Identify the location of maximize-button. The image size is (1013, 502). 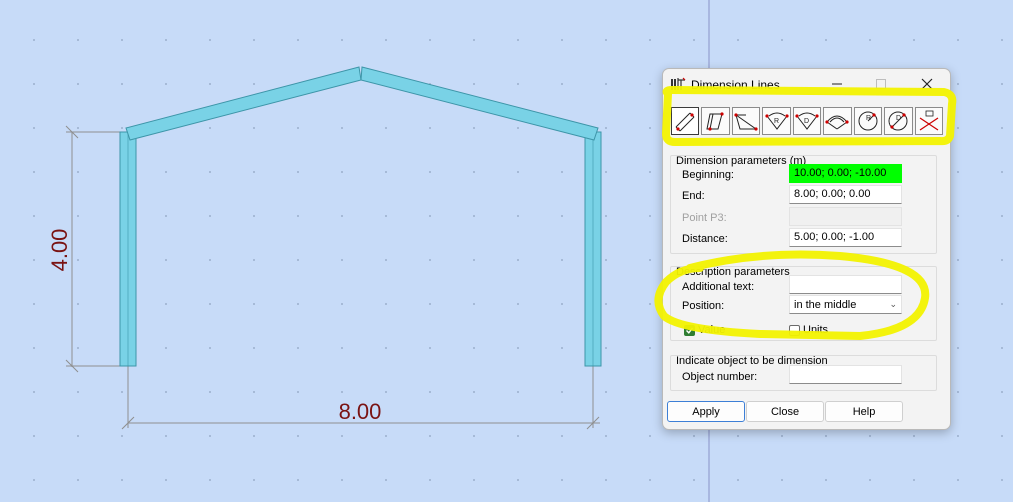
(881, 84).